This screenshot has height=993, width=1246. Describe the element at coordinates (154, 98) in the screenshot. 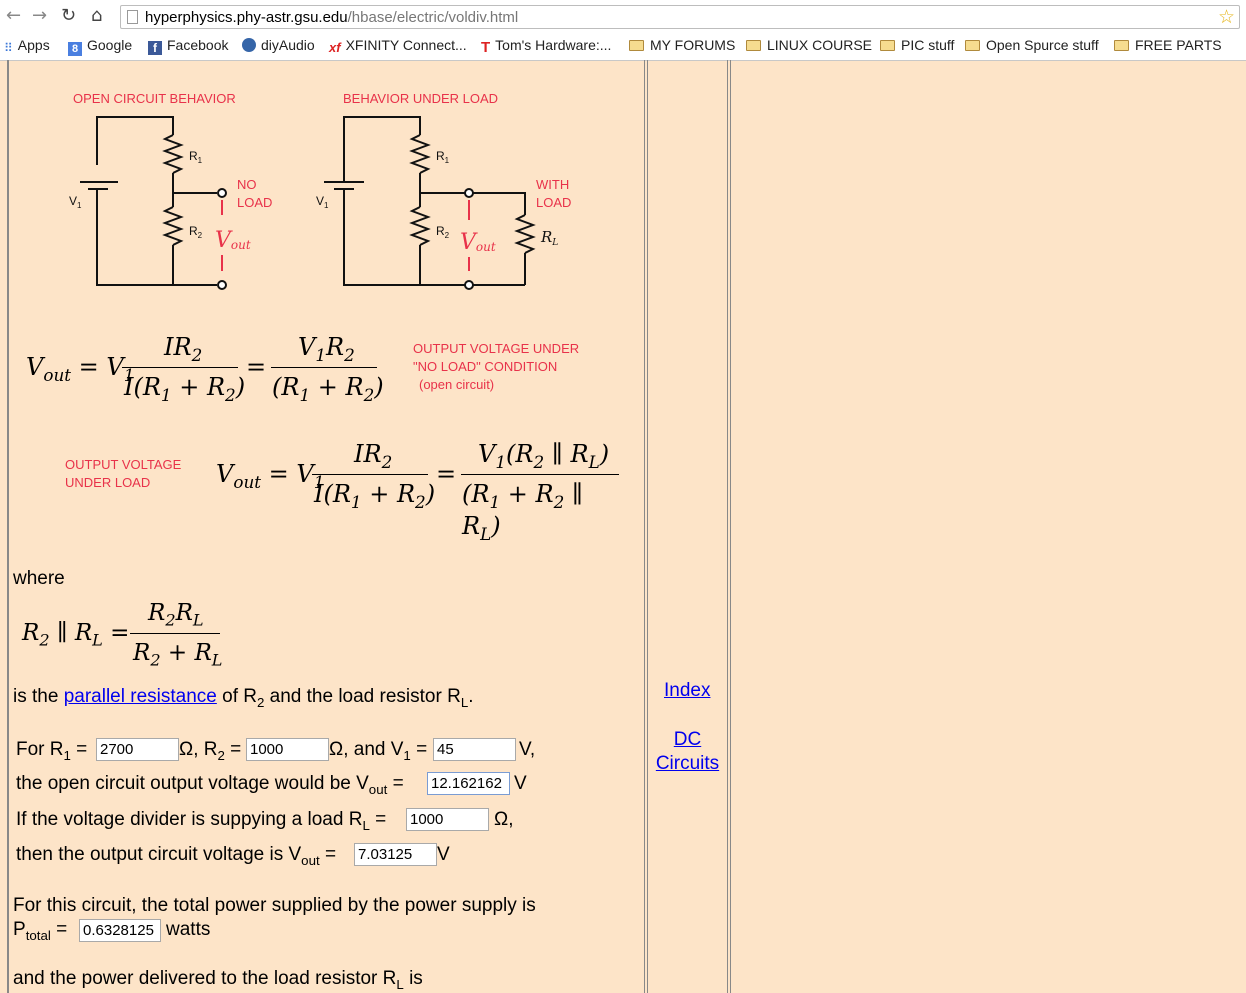

I see `open-circuit-title: OPEN CIRCUIT BEHAVIOR` at that location.